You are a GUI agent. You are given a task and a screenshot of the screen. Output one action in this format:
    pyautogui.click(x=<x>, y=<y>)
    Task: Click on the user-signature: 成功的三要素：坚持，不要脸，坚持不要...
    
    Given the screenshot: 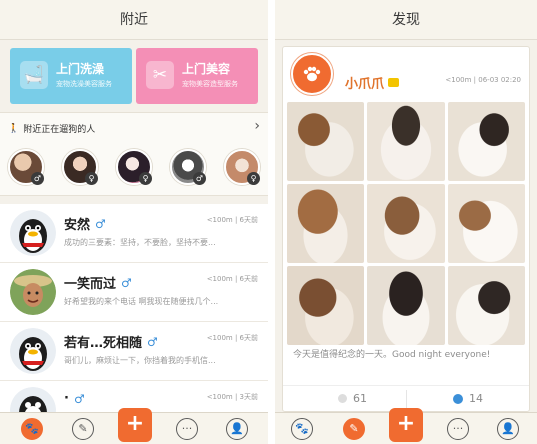 What is the action you would take?
    pyautogui.click(x=140, y=242)
    